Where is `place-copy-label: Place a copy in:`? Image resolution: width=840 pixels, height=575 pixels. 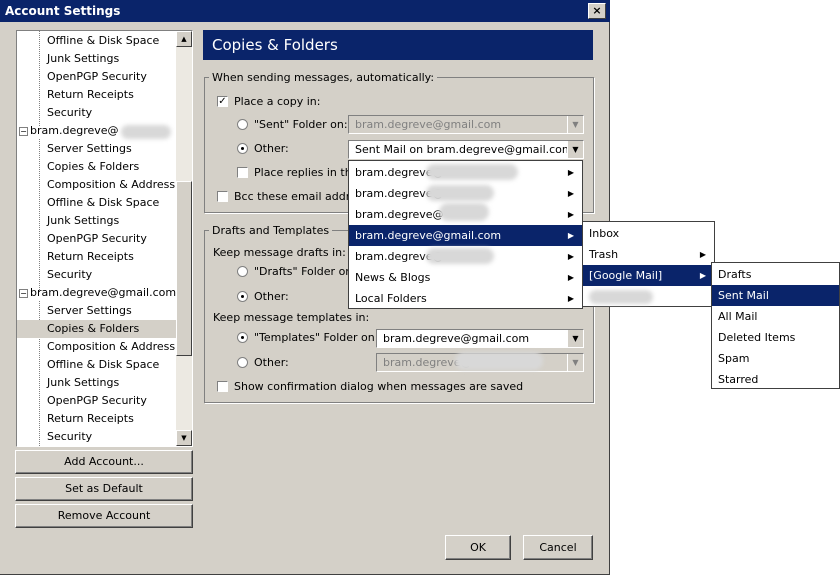 place-copy-label: Place a copy in: is located at coordinates (277, 101).